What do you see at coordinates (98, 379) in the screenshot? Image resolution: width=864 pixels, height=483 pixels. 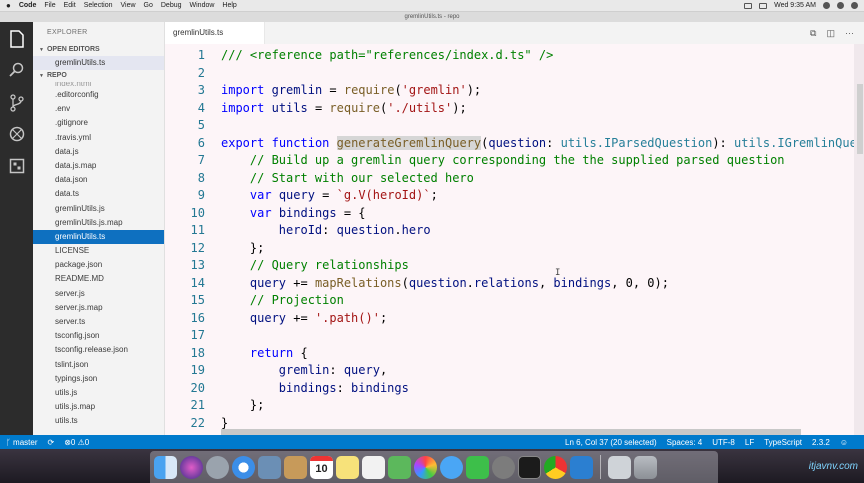 I see `file-item: typings.json` at bounding box center [98, 379].